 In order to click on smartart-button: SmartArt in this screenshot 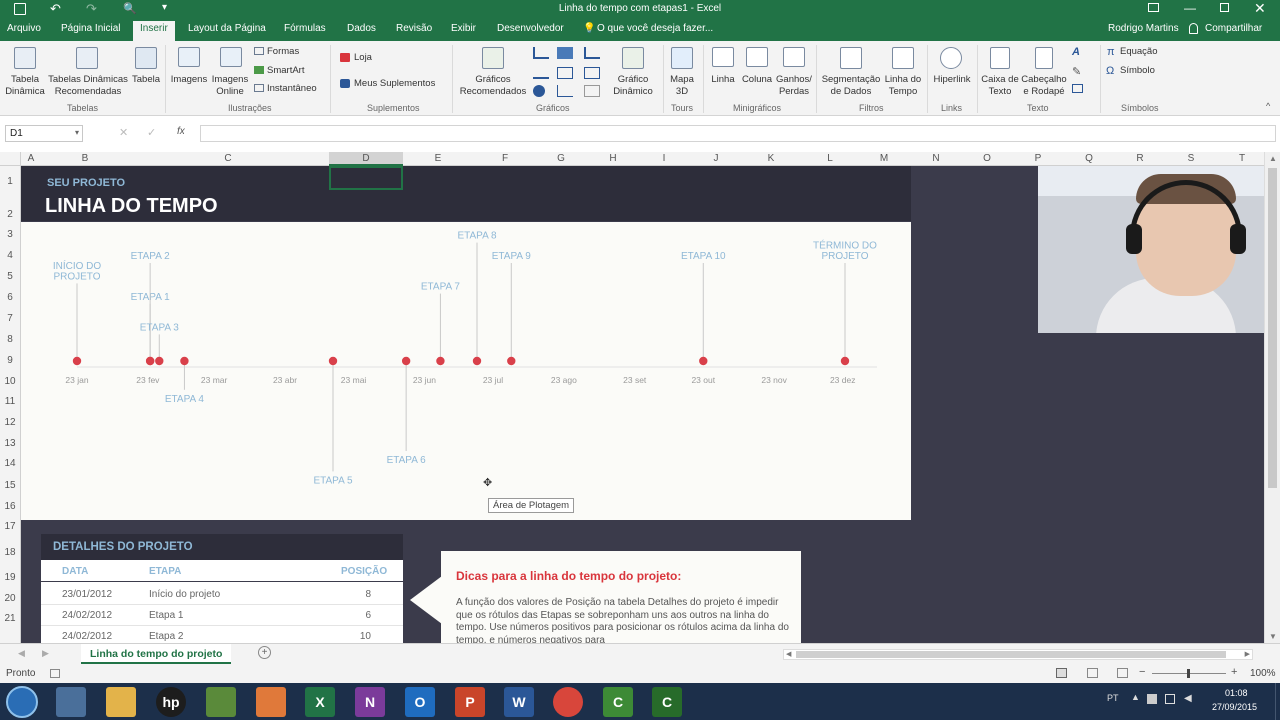, I will do `click(285, 71)`.